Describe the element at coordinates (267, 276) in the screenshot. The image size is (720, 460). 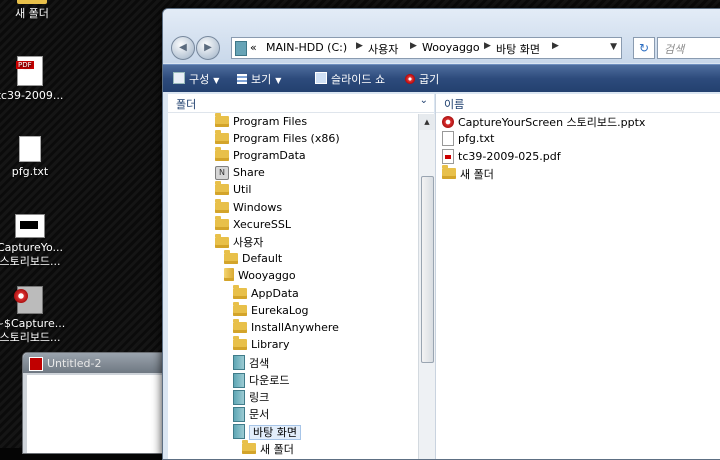
I see `tree-item-label: Wooyaggo` at that location.